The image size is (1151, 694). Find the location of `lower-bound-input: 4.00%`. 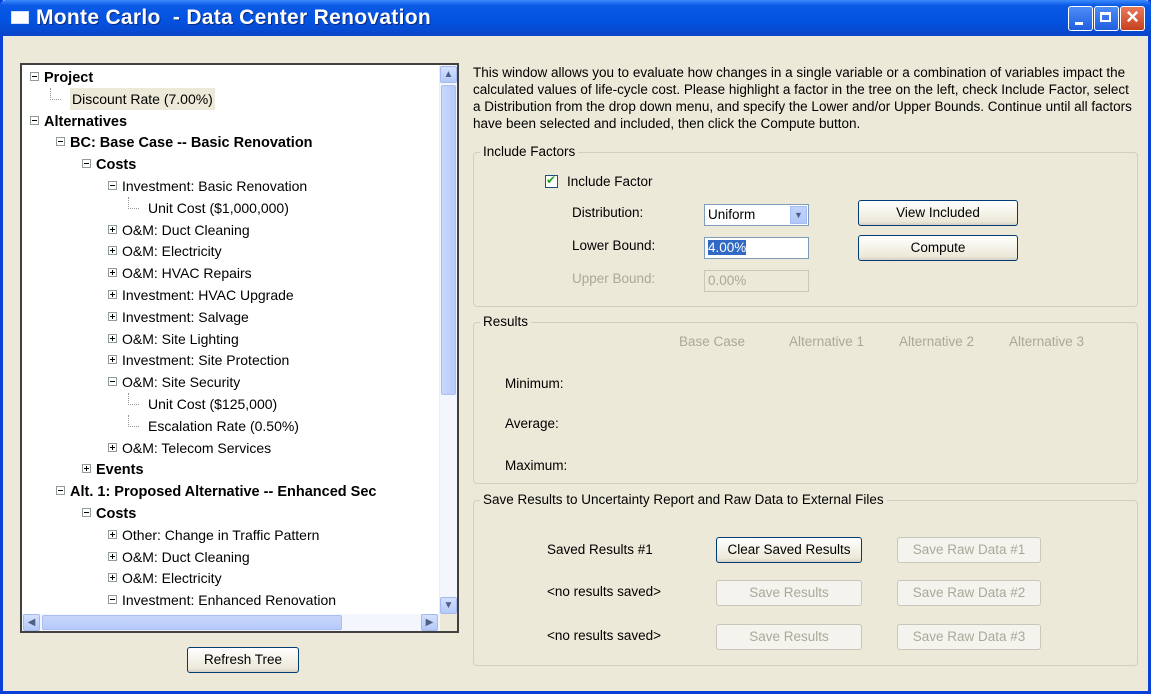

lower-bound-input: 4.00% is located at coordinates (756, 248).